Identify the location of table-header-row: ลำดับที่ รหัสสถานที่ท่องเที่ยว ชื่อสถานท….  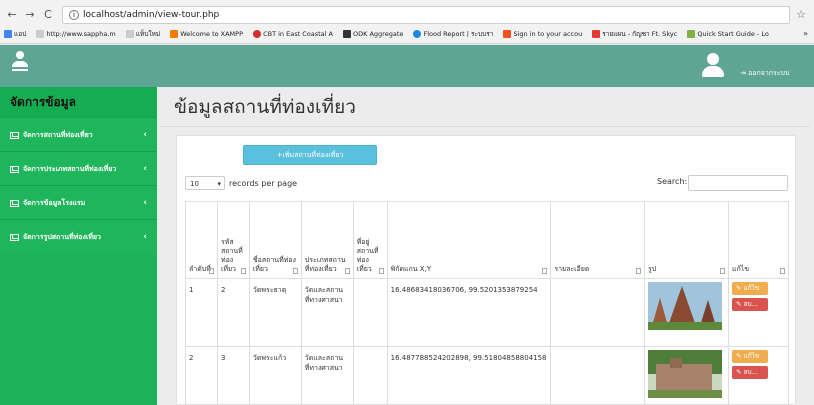
(487, 240).